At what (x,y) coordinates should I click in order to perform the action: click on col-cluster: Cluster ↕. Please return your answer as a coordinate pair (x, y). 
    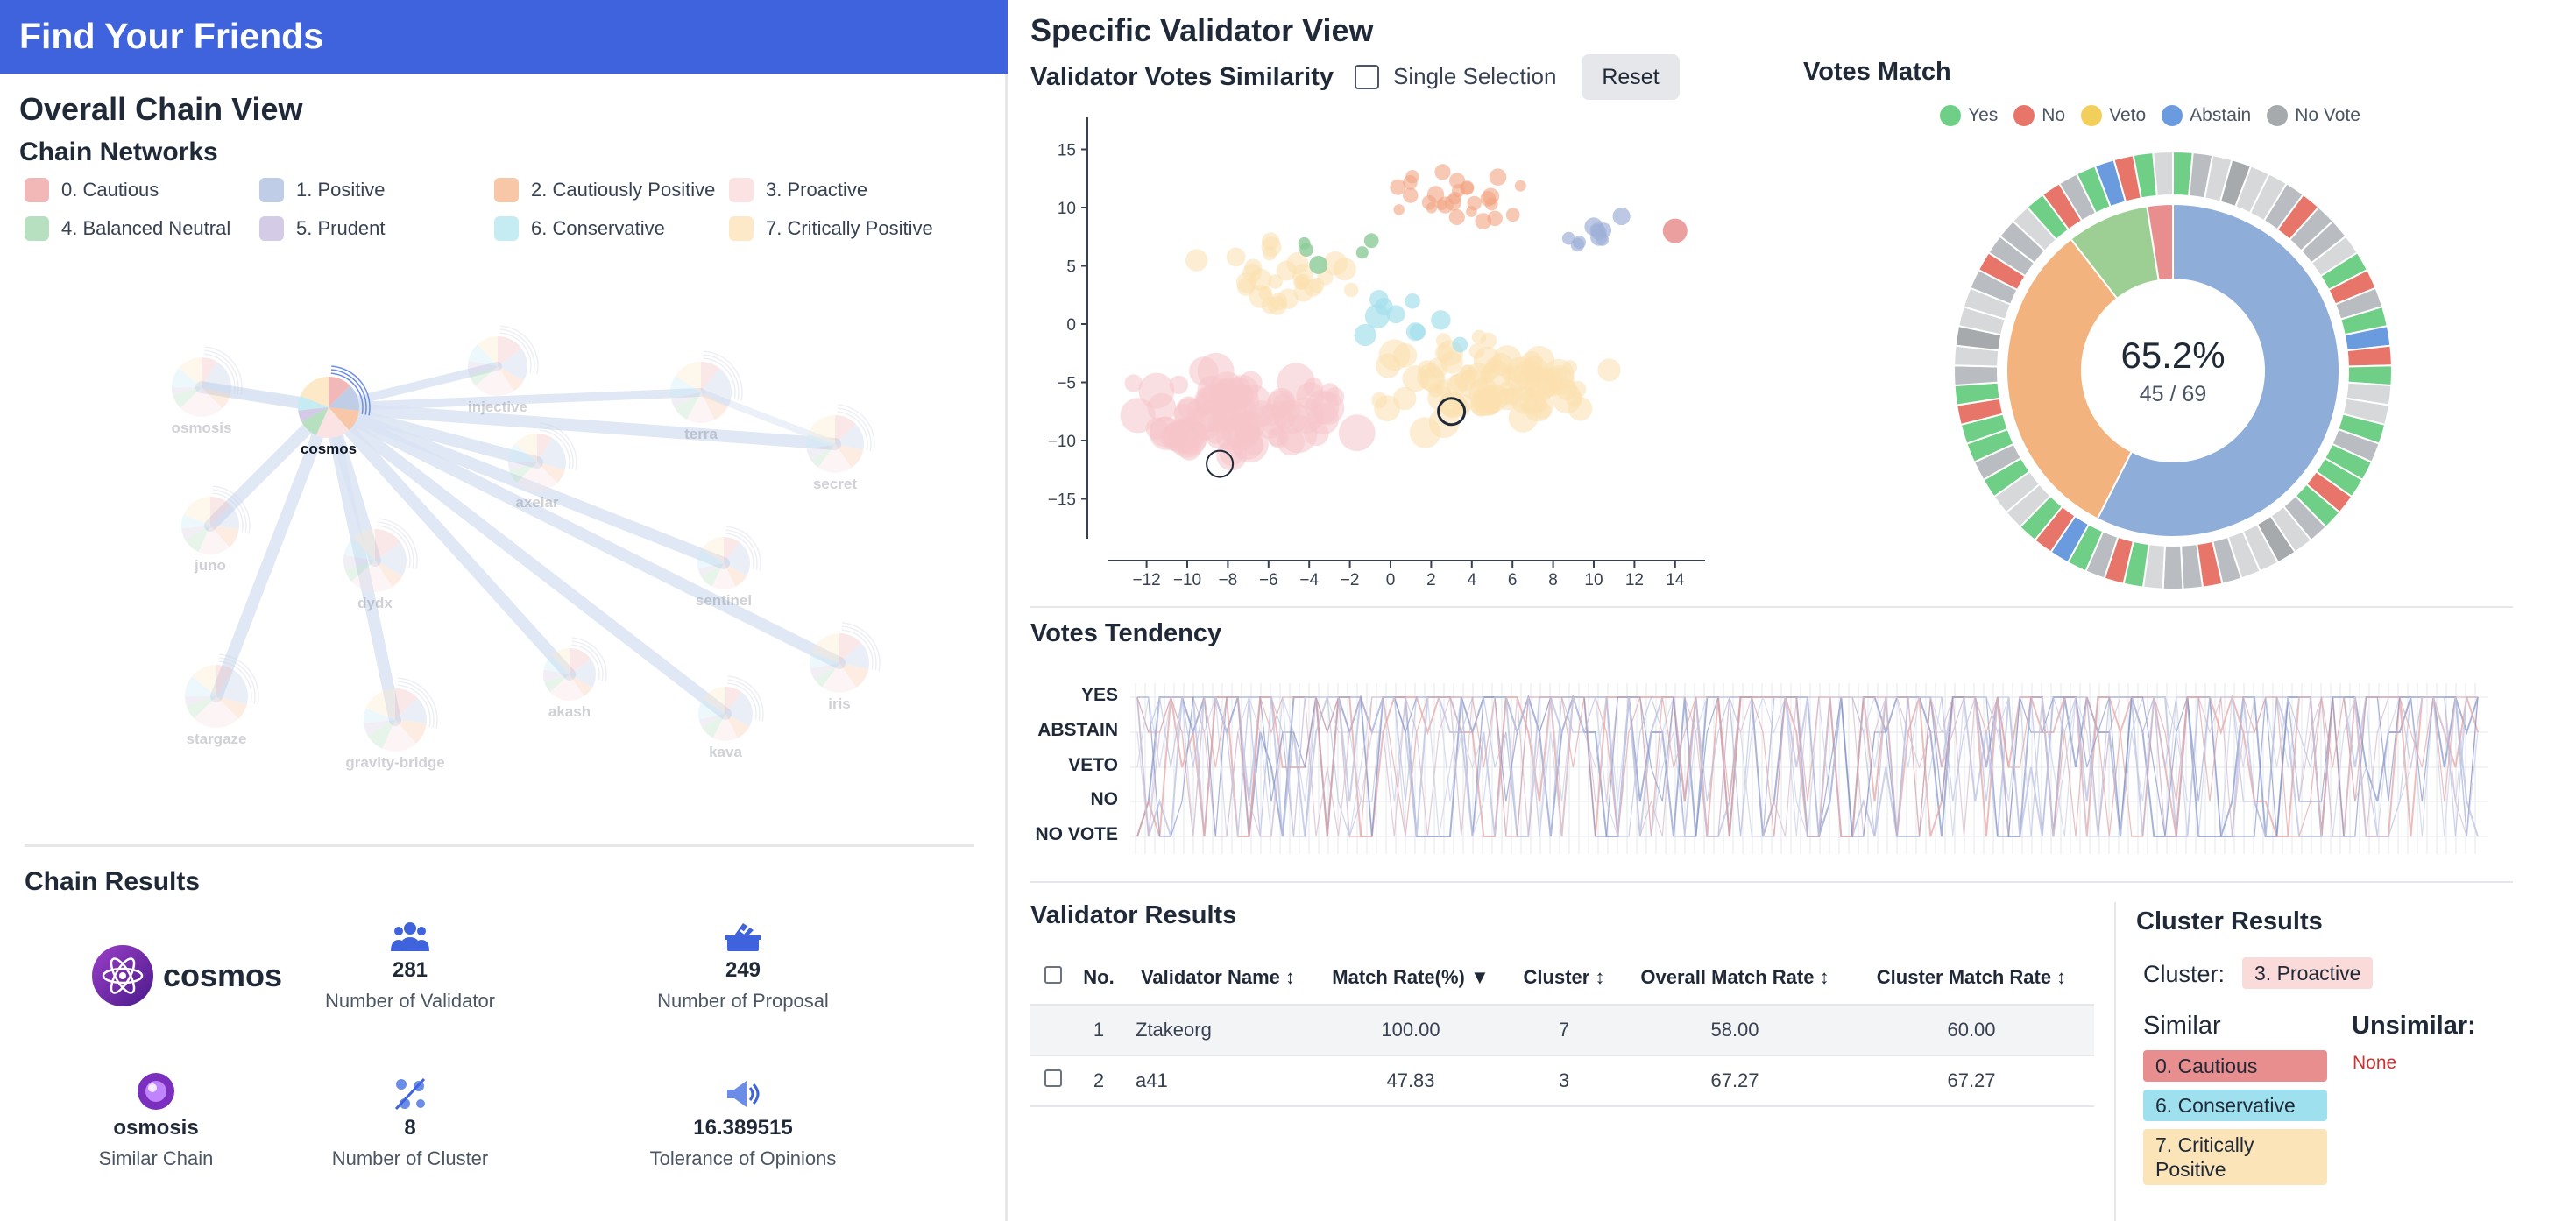
    Looking at the image, I should click on (1564, 978).